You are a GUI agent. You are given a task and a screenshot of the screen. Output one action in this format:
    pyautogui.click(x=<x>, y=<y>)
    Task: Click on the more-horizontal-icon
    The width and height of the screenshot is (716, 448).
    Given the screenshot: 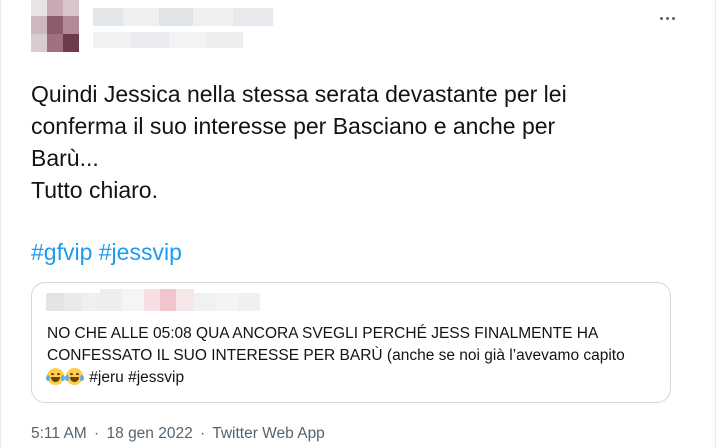 What is the action you would take?
    pyautogui.click(x=667, y=18)
    